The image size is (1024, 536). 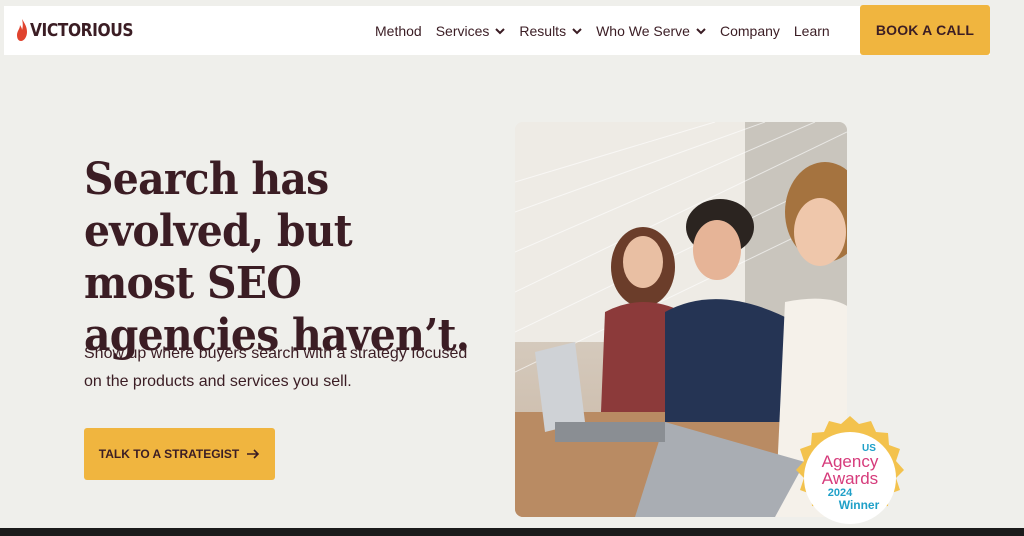 I want to click on nav-item-results: Results, so click(x=550, y=31).